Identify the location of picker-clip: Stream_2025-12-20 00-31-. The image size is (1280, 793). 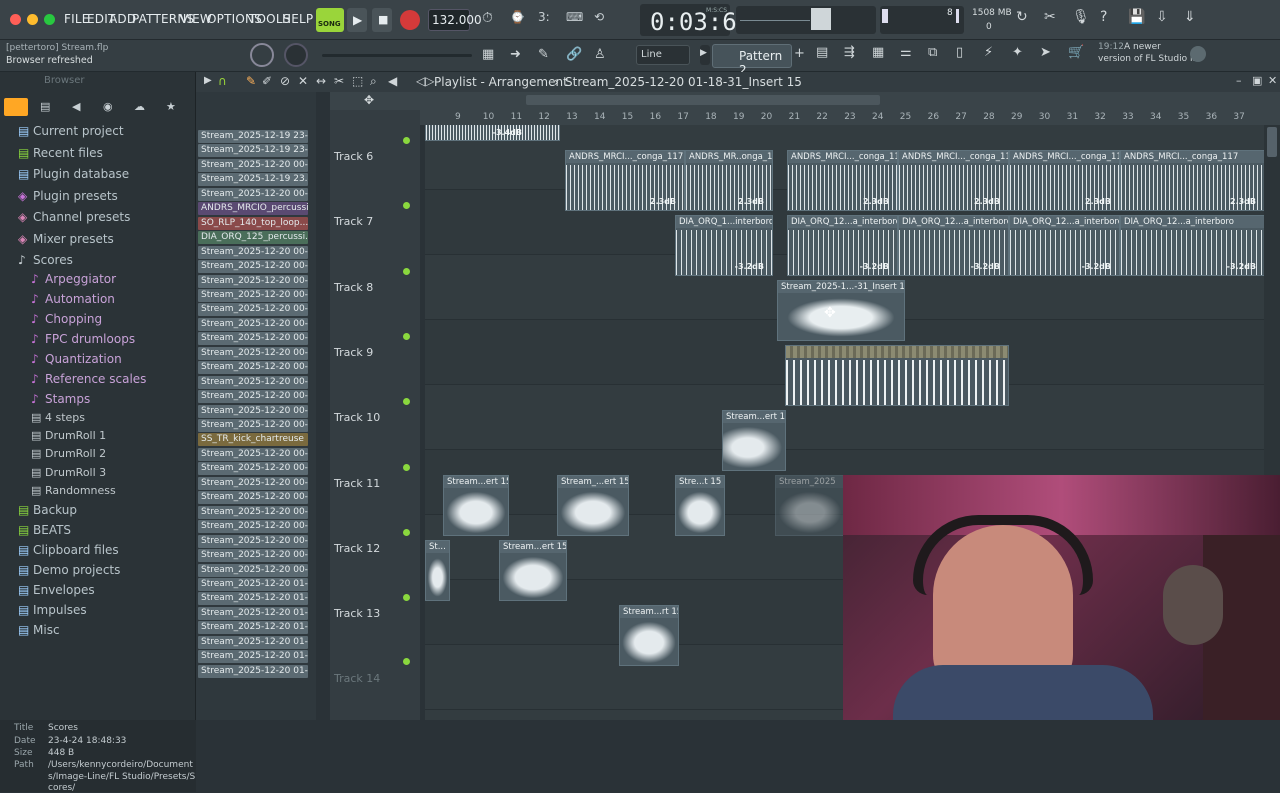
(253, 425).